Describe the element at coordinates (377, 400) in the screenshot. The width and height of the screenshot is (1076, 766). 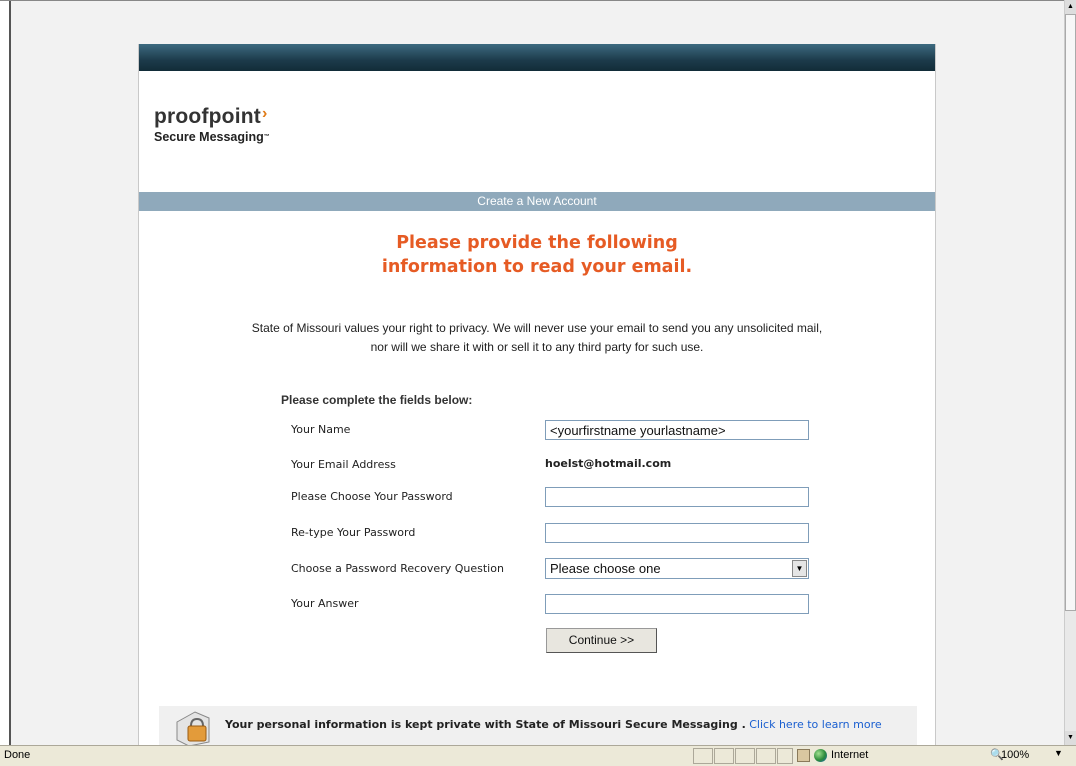
I see `form-heading: Please complete the fields below:` at that location.